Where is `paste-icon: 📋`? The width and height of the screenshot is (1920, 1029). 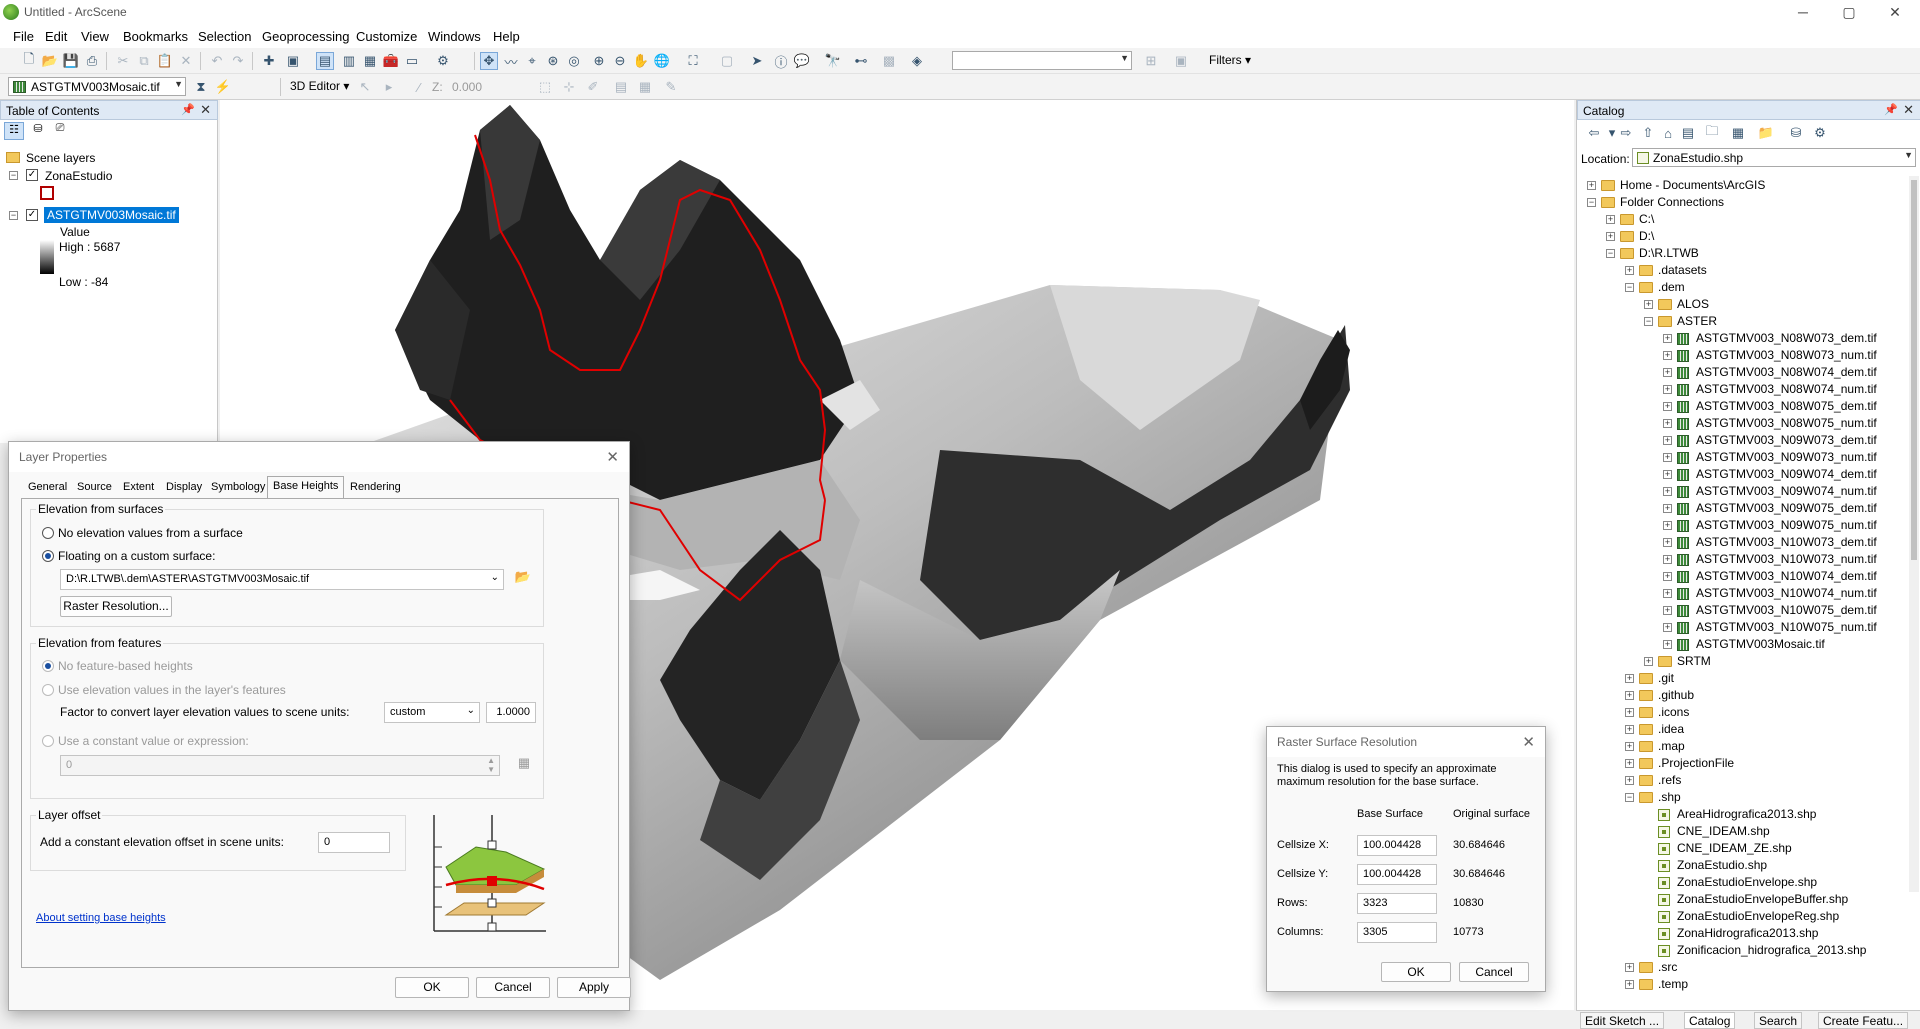 paste-icon: 📋 is located at coordinates (165, 61).